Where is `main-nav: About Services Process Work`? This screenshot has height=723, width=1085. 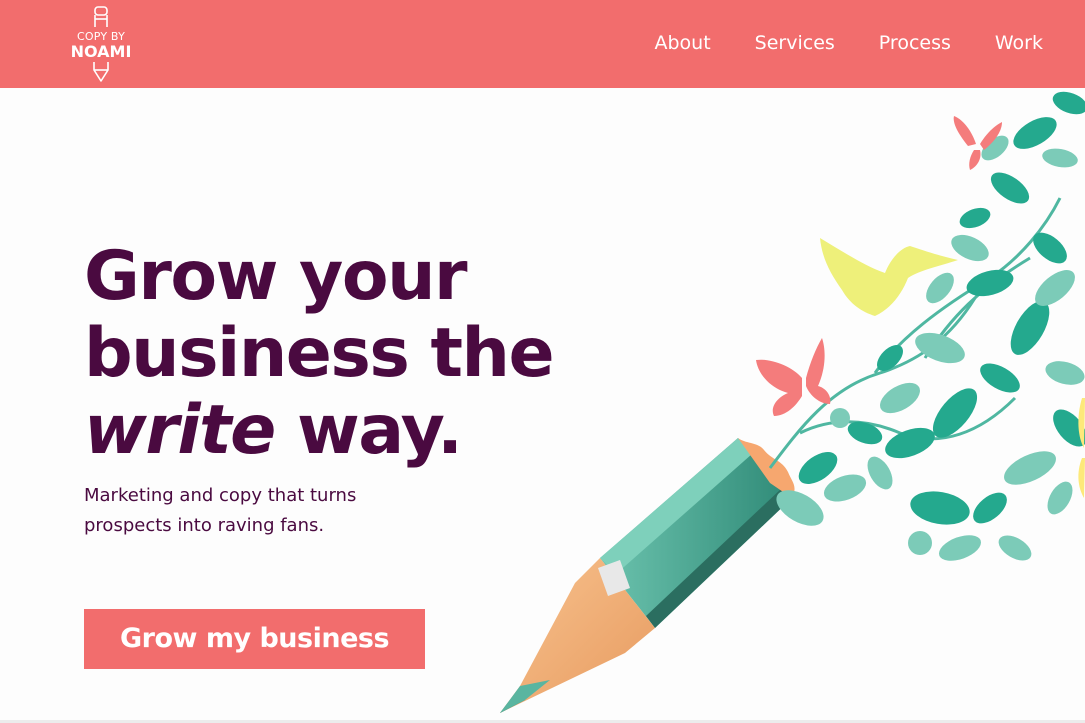
main-nav: About Services Process Work is located at coordinates (848, 43).